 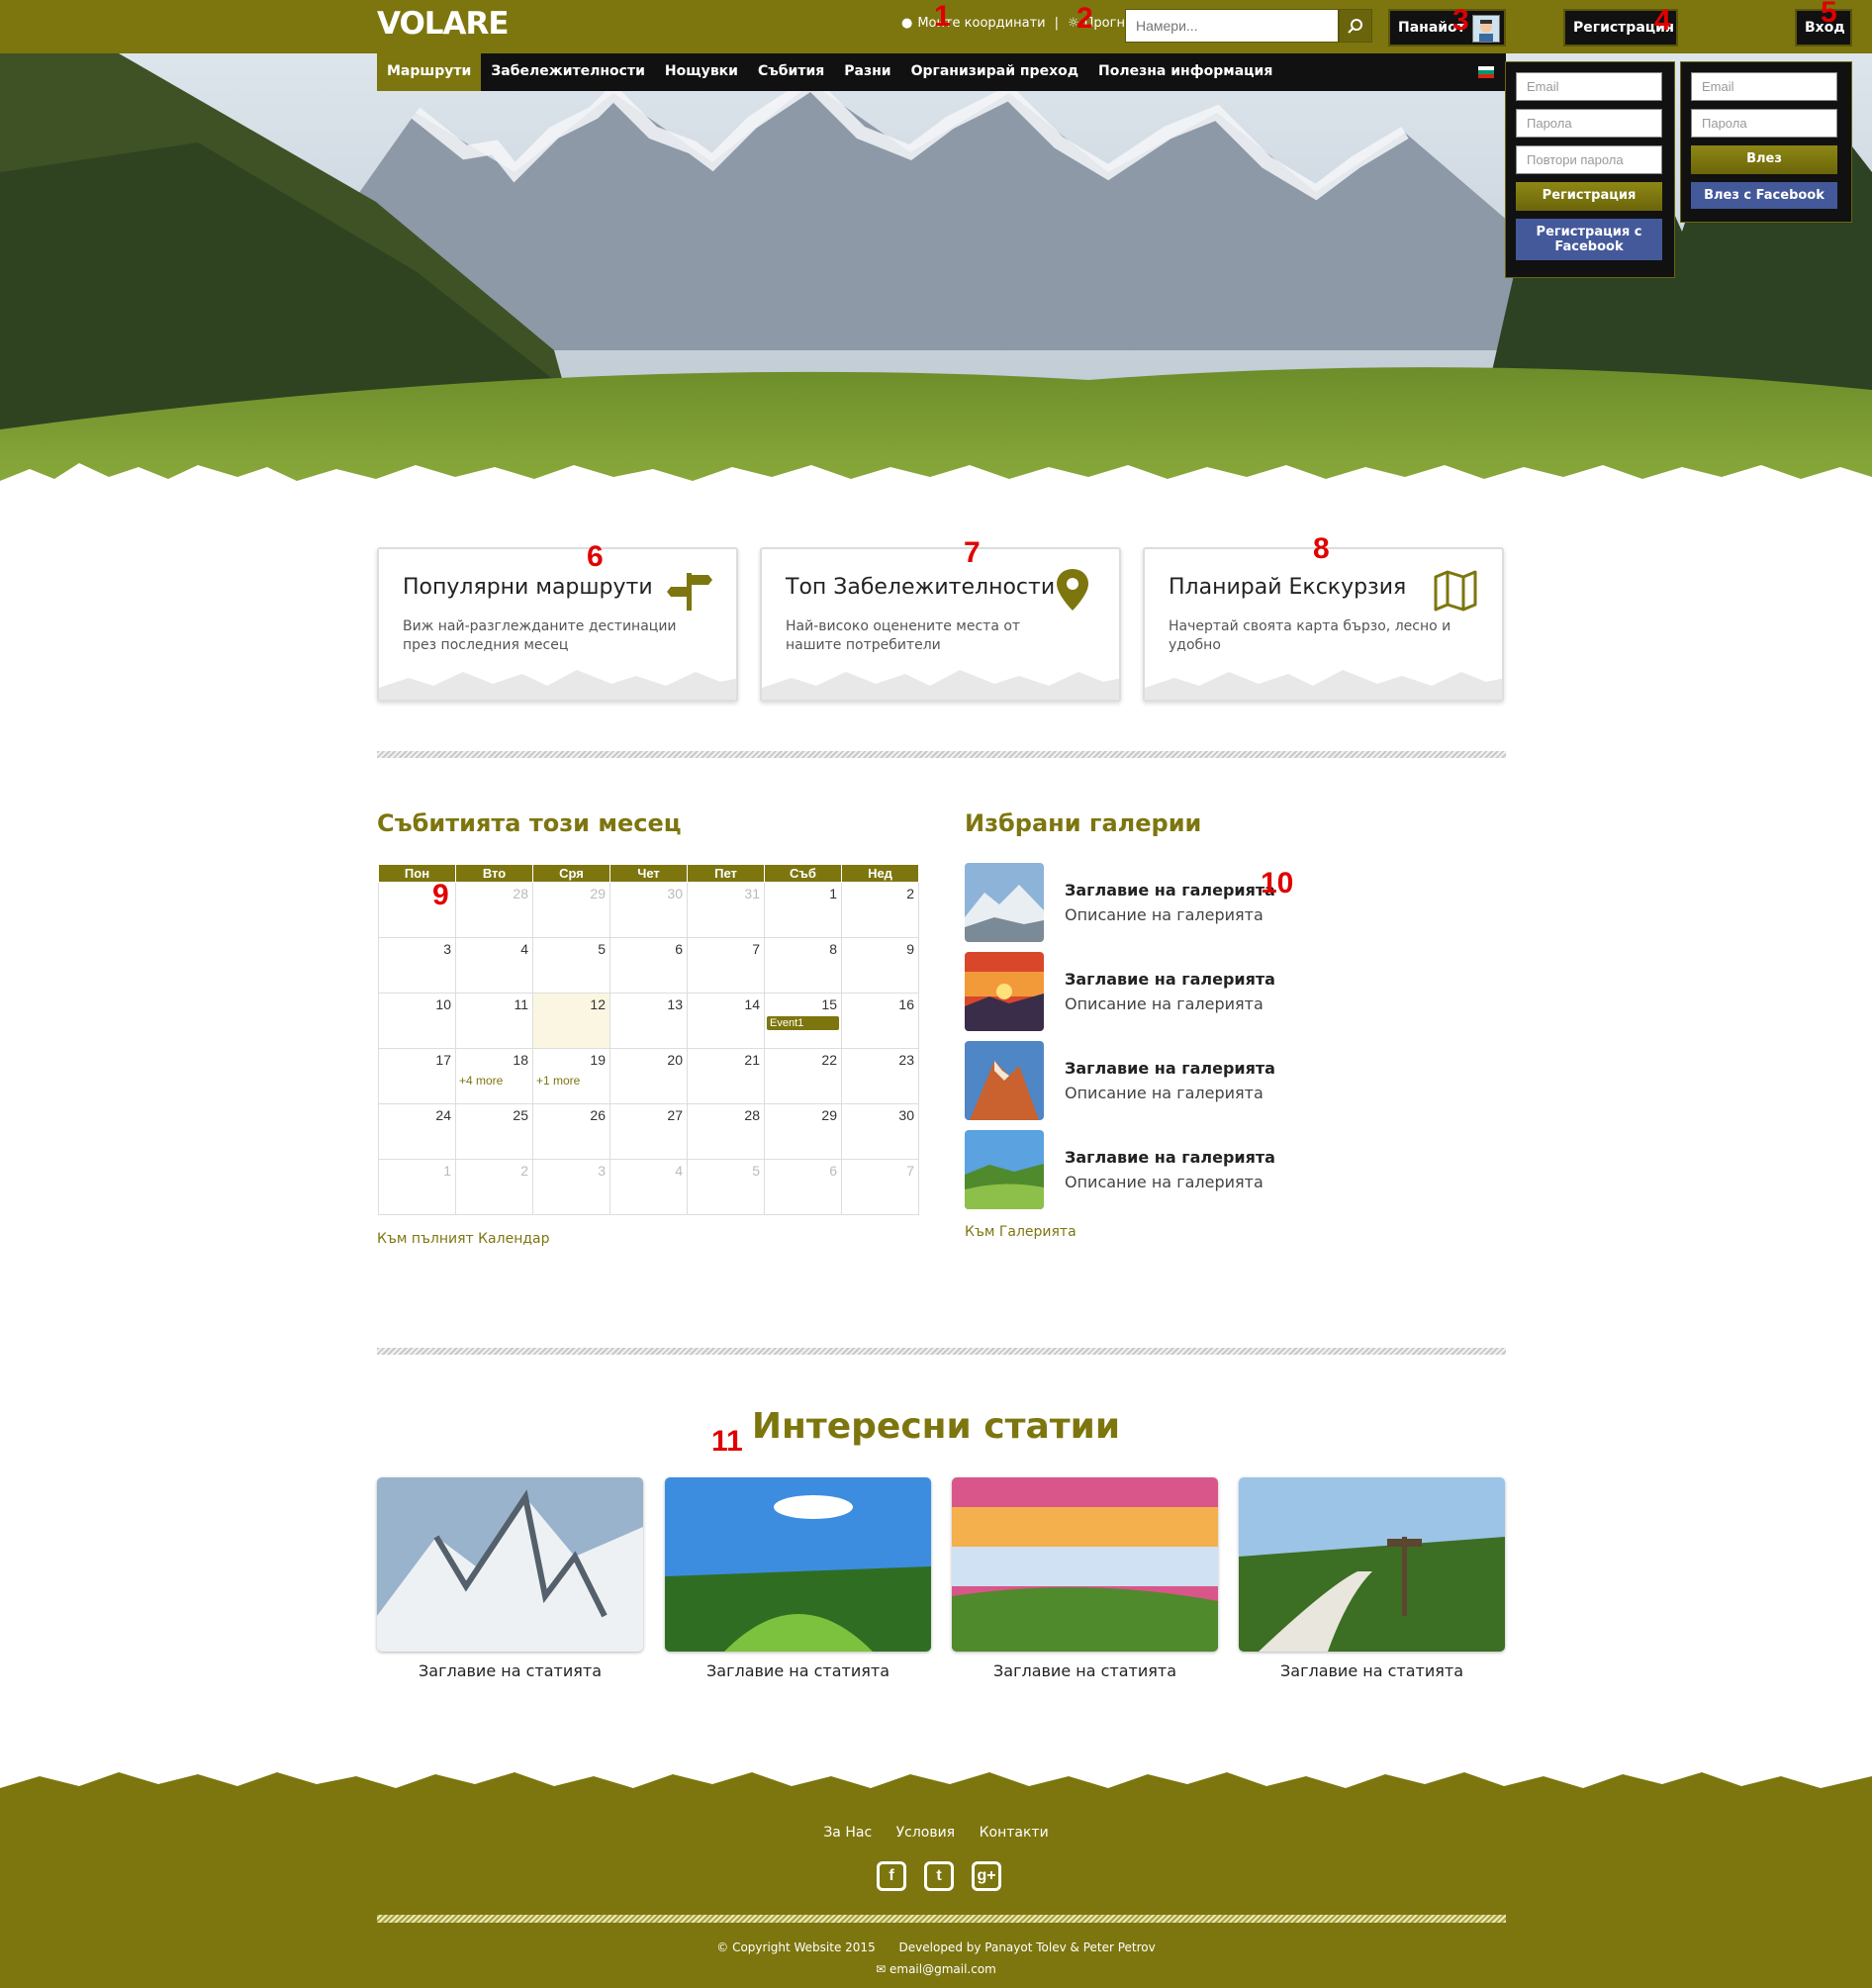 What do you see at coordinates (1355, 26) in the screenshot?
I see `search-button` at bounding box center [1355, 26].